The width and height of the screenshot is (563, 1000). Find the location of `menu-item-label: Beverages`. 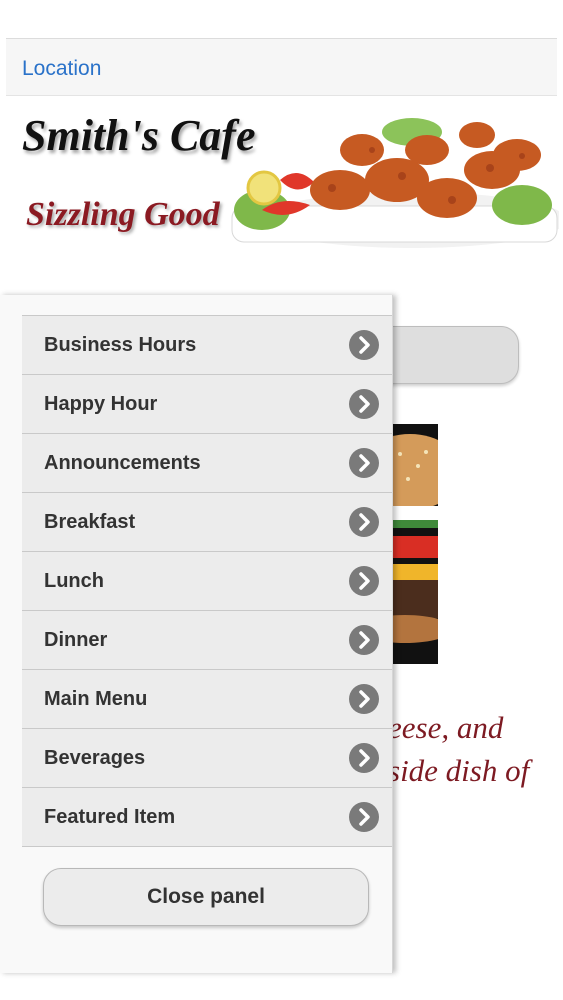

menu-item-label: Beverages is located at coordinates (95, 758).